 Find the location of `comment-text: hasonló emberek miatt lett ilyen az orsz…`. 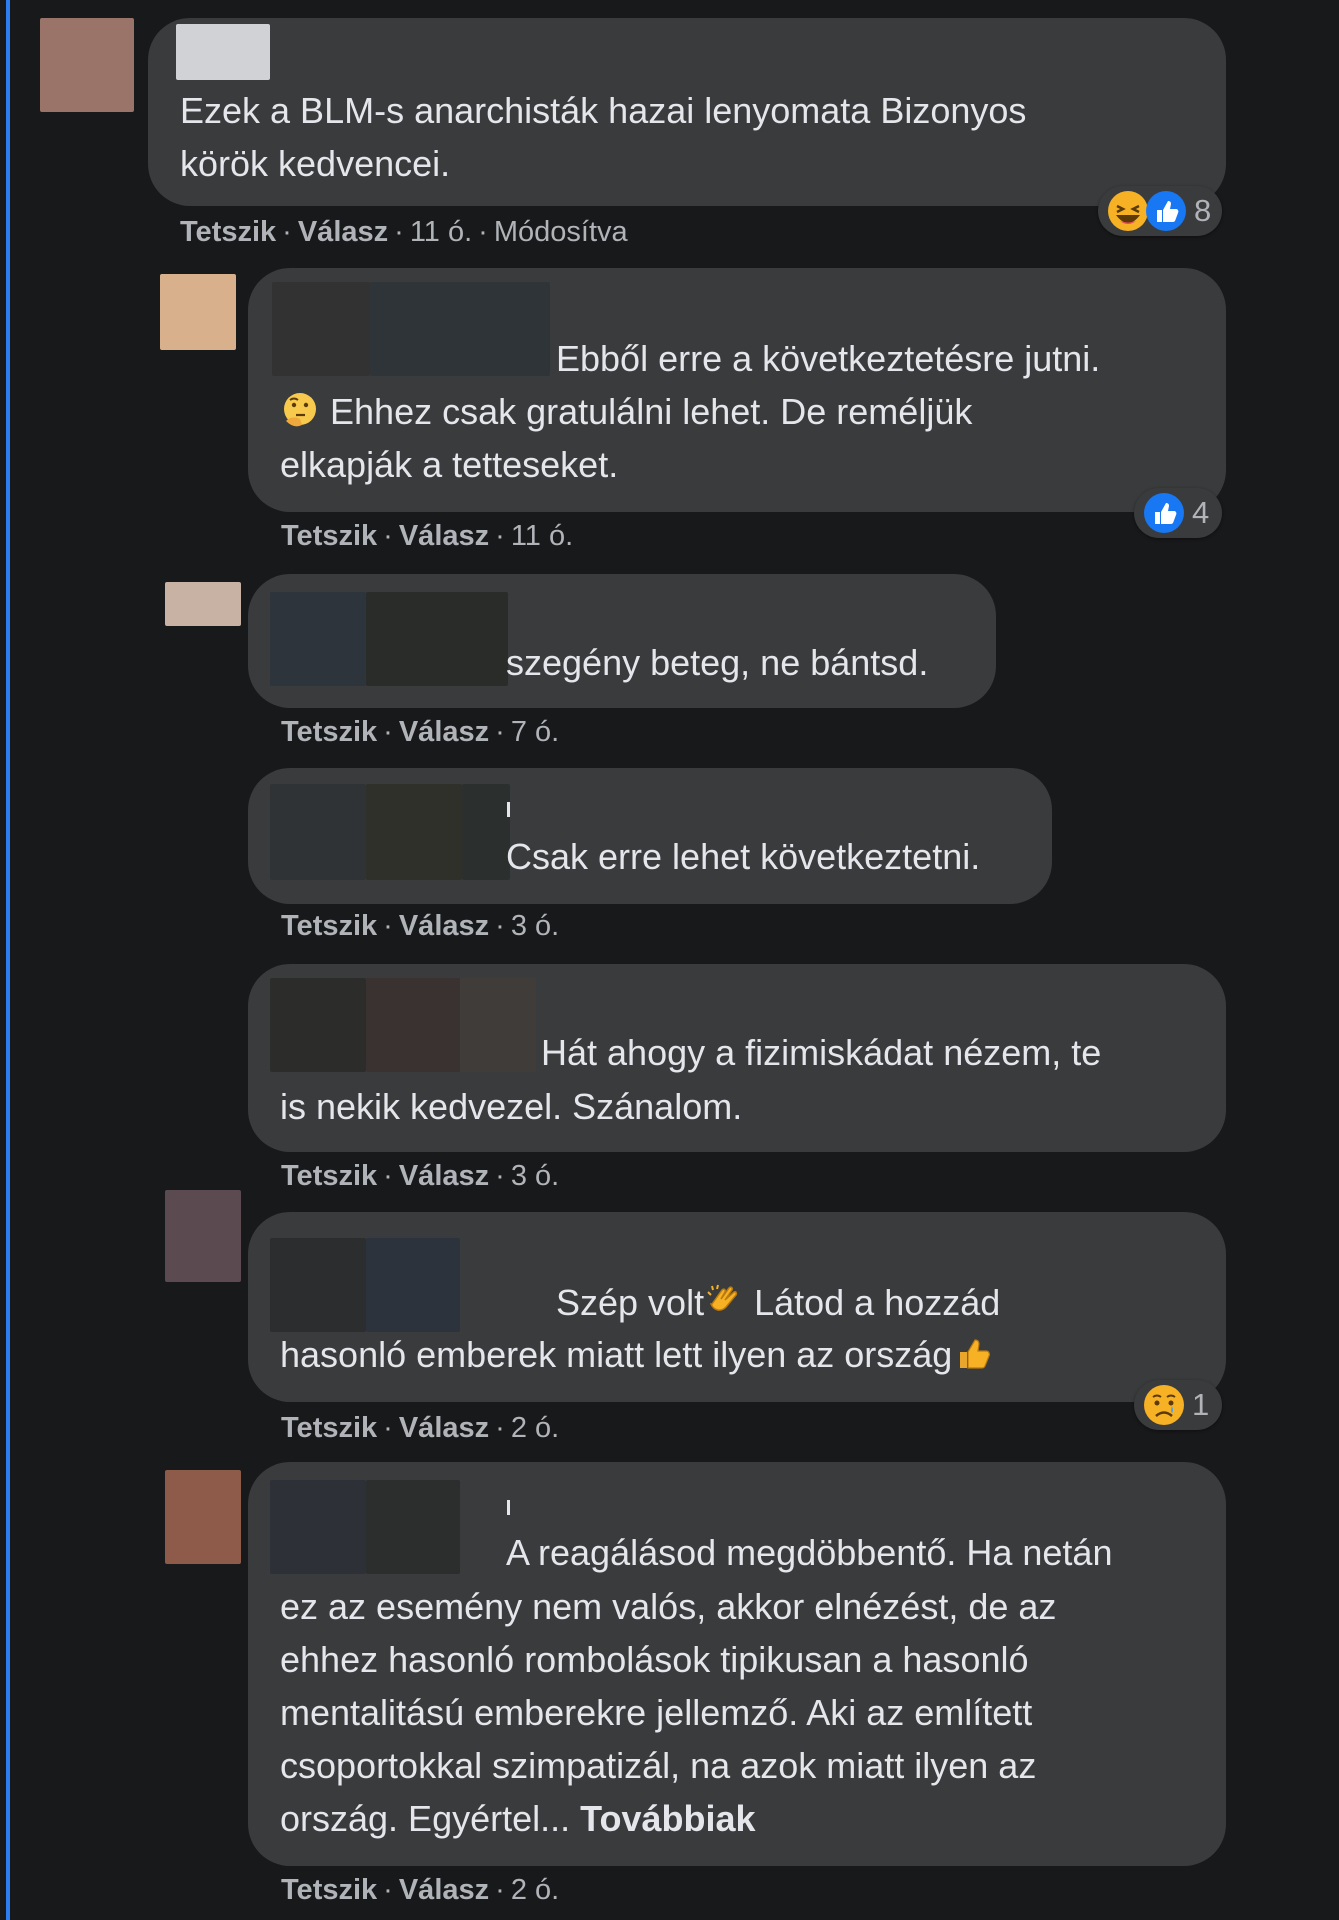

comment-text: hasonló emberek miatt lett ilyen az orsz… is located at coordinates (745, 1354).